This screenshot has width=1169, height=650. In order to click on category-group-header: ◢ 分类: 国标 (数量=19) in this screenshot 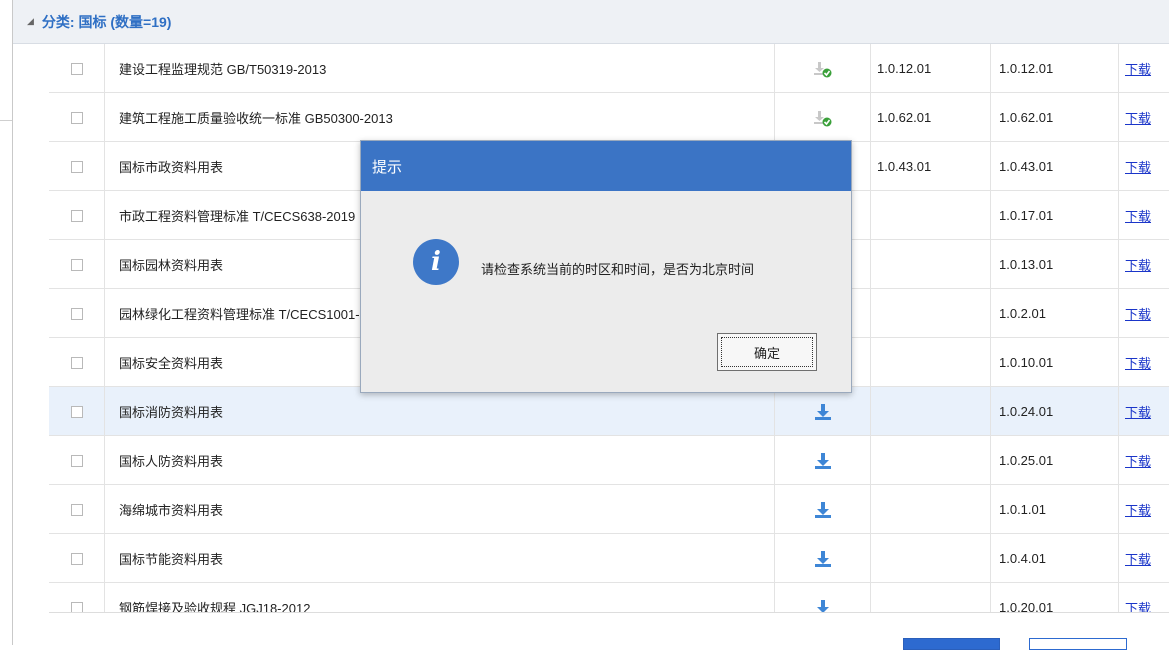, I will do `click(591, 22)`.